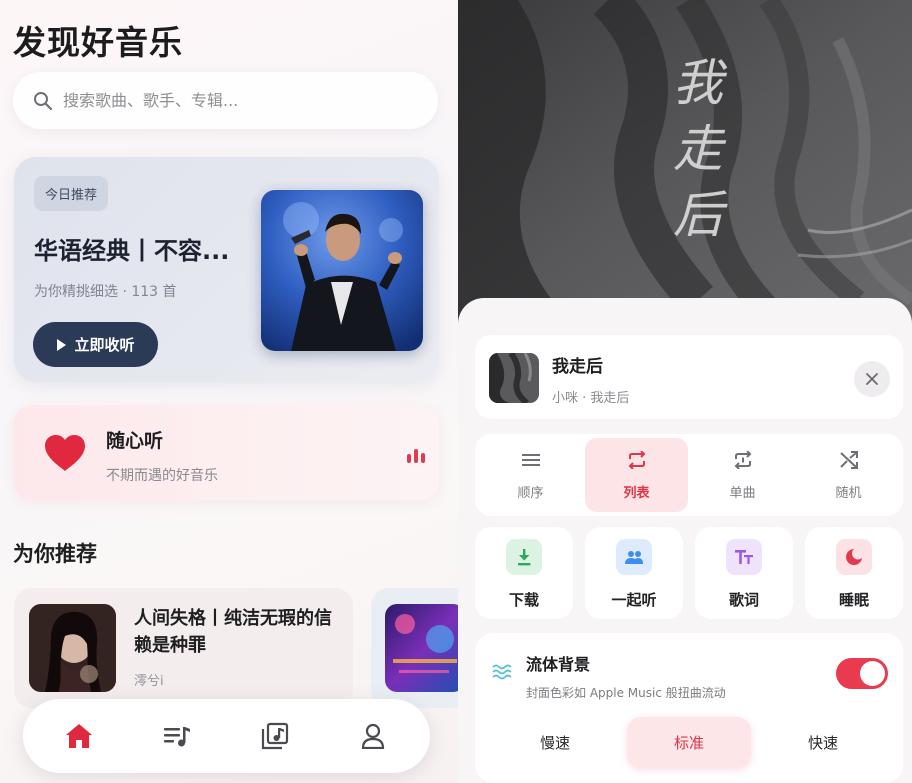 The height and width of the screenshot is (783, 912). Describe the element at coordinates (742, 460) in the screenshot. I see `repeat-one-icon` at that location.